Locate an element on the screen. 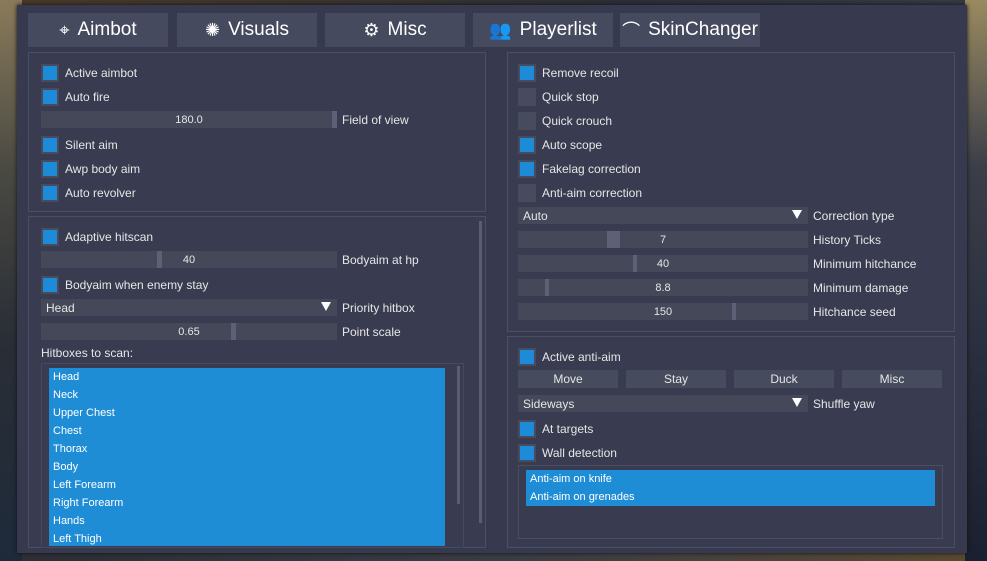 The image size is (987, 561). wall-detection-checkbox: Wall detection is located at coordinates (567, 453).